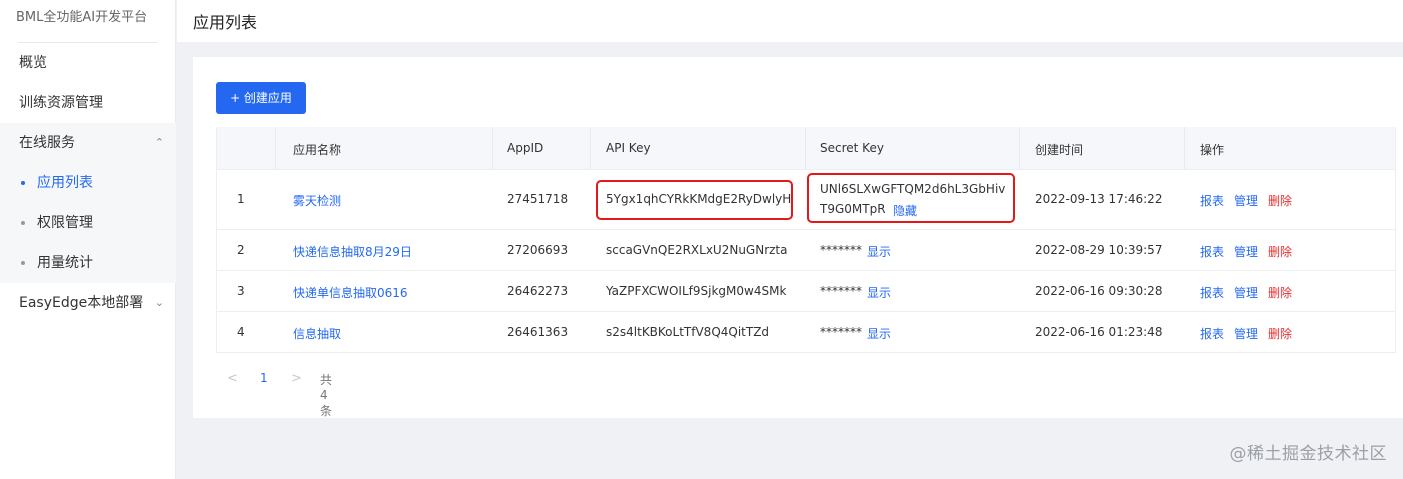 The width and height of the screenshot is (1403, 479). Describe the element at coordinates (65, 183) in the screenshot. I see `sidebar-item-label: 应用列表` at that location.